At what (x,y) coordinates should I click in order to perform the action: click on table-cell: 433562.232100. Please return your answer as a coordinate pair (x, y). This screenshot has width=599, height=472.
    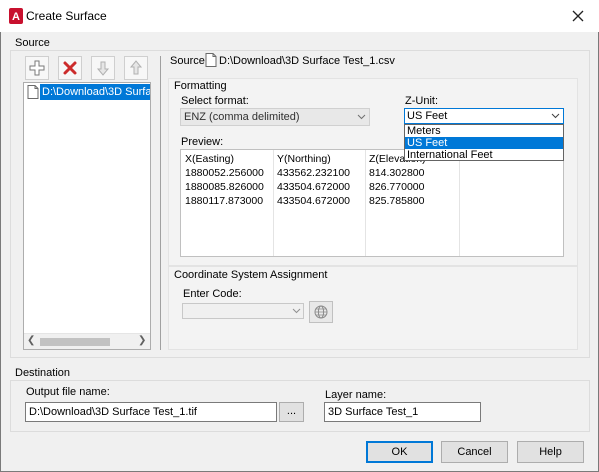
    Looking at the image, I should click on (313, 173).